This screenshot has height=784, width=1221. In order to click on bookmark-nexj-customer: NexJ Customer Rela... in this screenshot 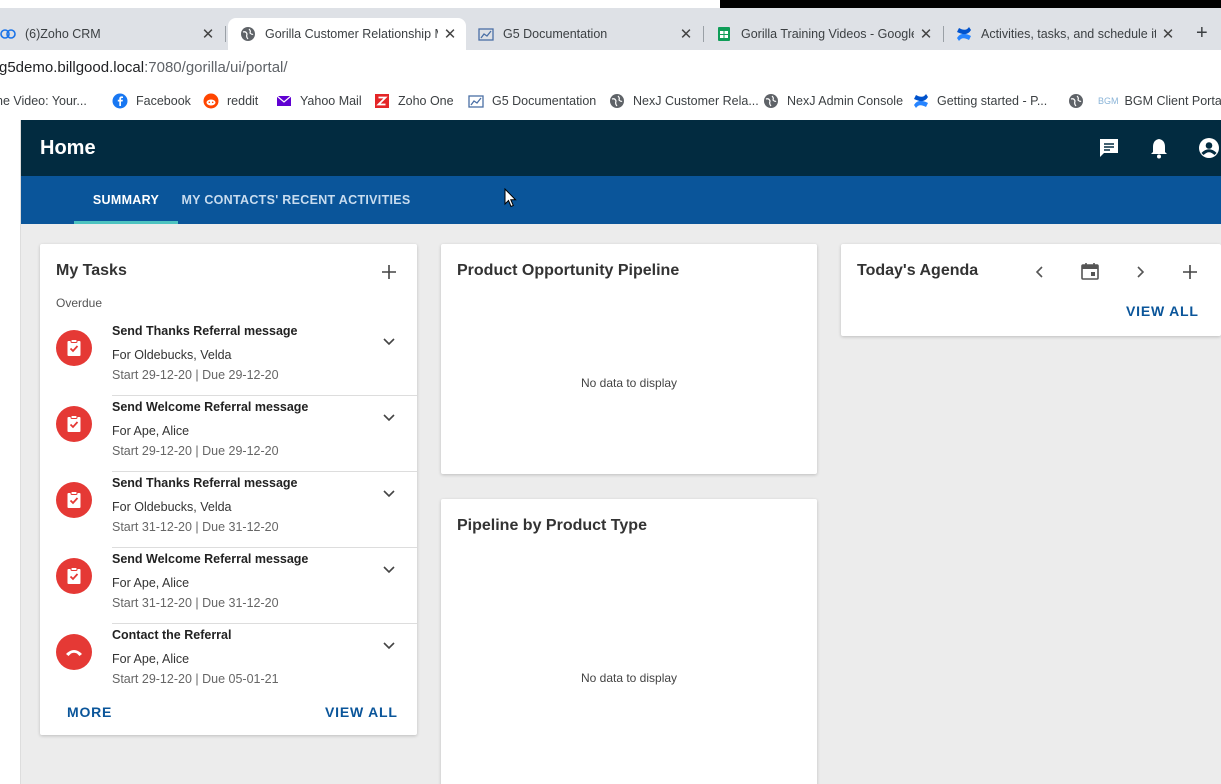, I will do `click(684, 101)`.